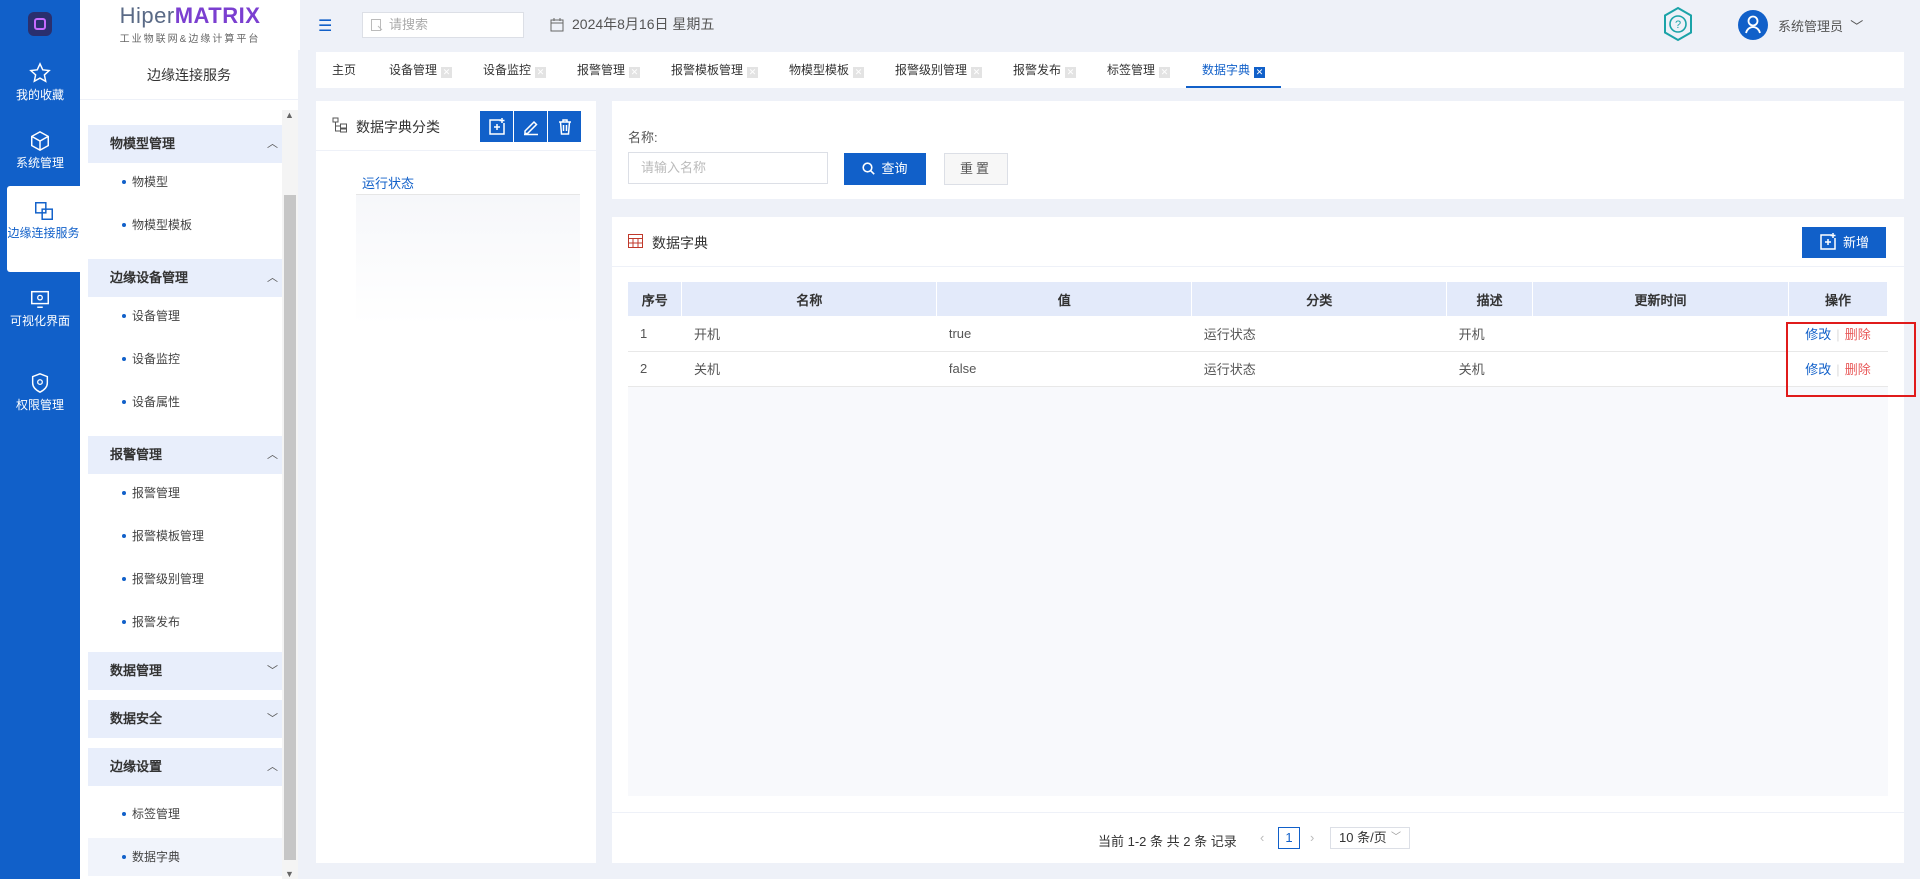 The height and width of the screenshot is (879, 1920). I want to click on tab-tag-manage: 标签管理 ✕, so click(1139, 70).